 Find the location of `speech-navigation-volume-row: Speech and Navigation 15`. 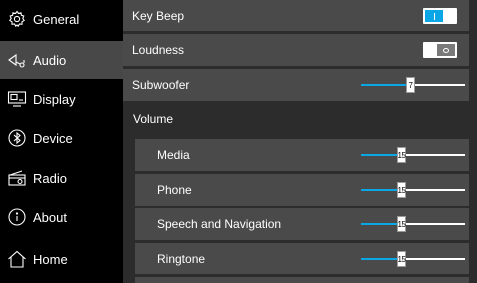

speech-navigation-volume-row: Speech and Navigation 15 is located at coordinates (302, 224).